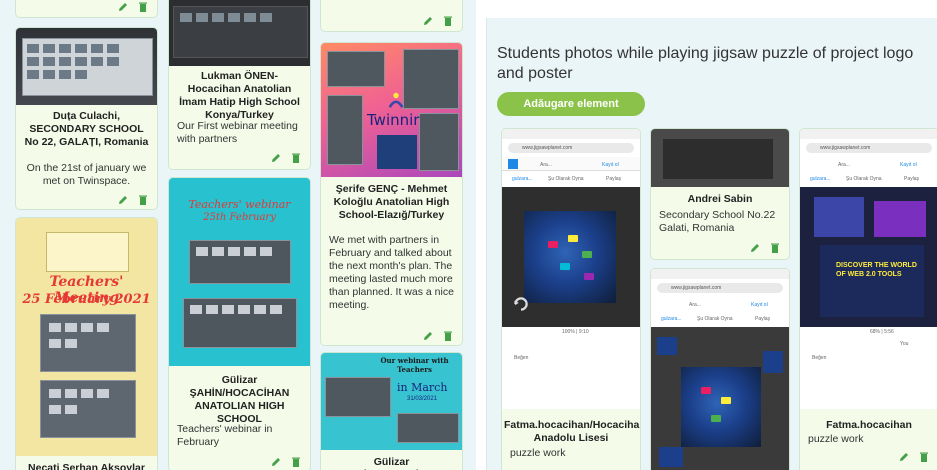  I want to click on teachers-meeting-image: Teachers' Meeting 25 February 2021, so click(86, 337).